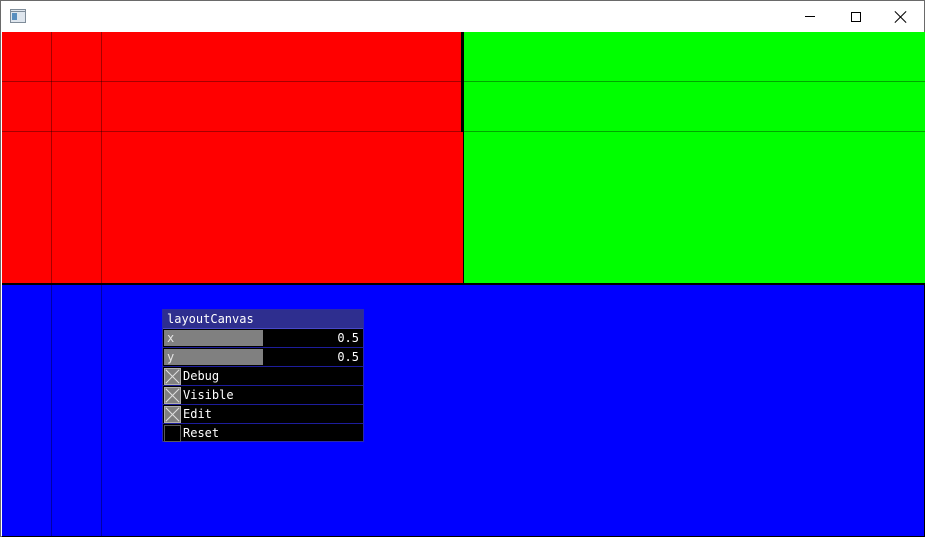  I want to click on close-icon, so click(901, 17).